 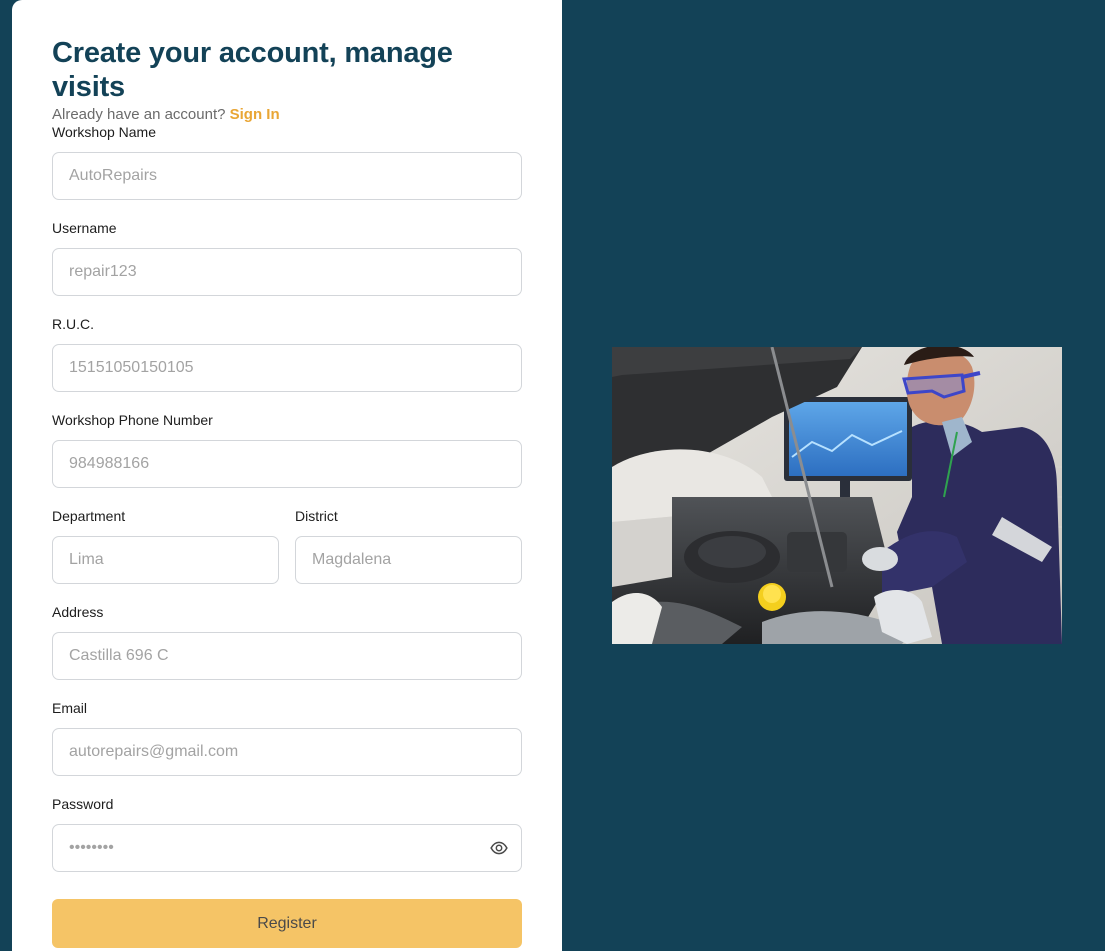 I want to click on username-input, so click(x=287, y=272).